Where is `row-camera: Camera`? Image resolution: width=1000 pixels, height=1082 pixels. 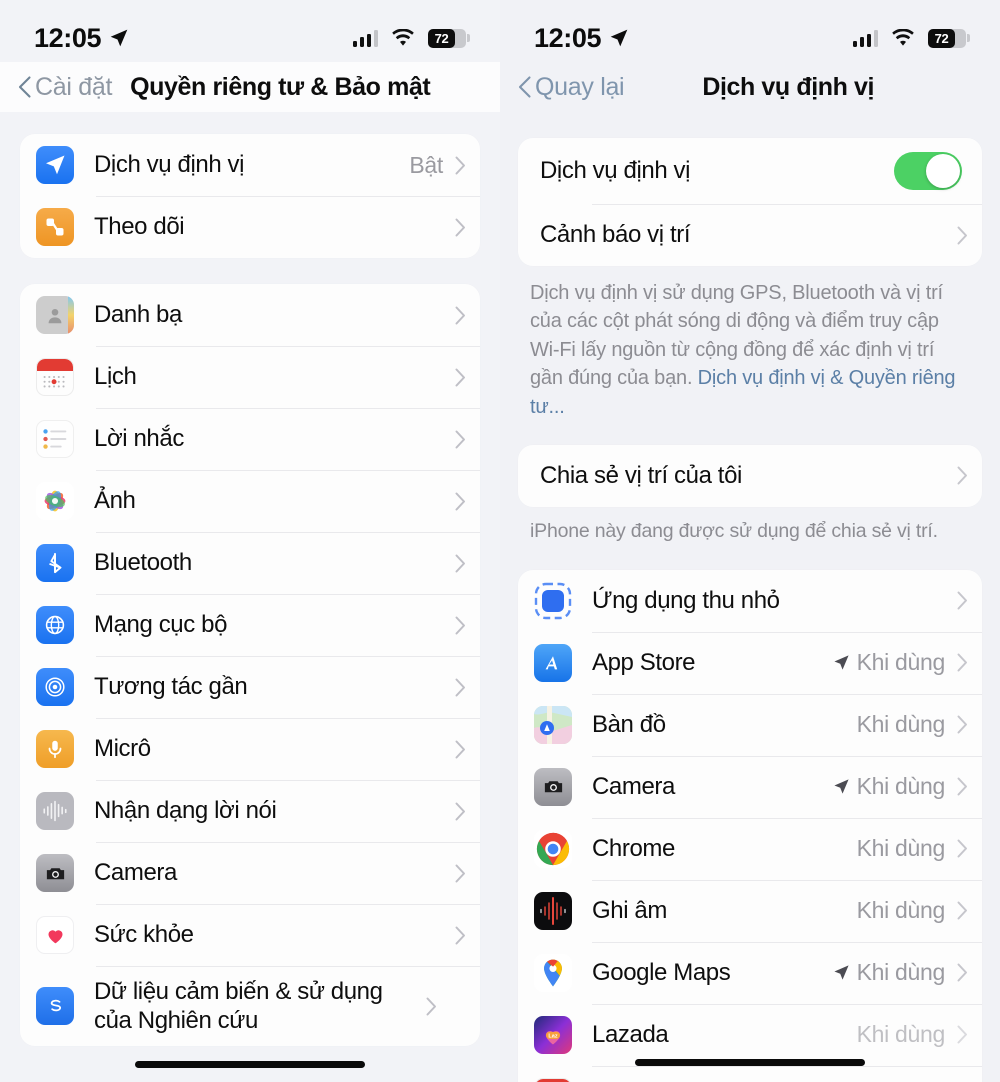
row-camera: Camera is located at coordinates (250, 873).